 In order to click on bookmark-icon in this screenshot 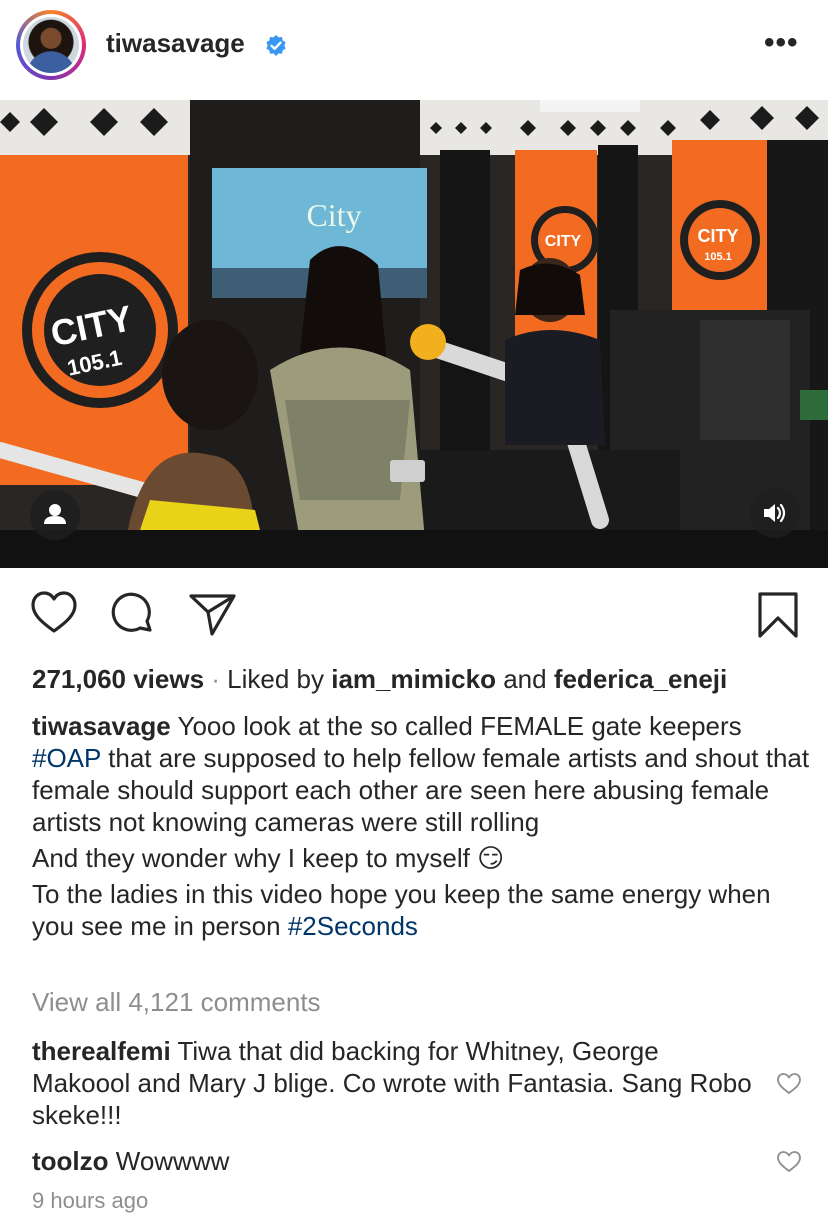, I will do `click(778, 615)`.